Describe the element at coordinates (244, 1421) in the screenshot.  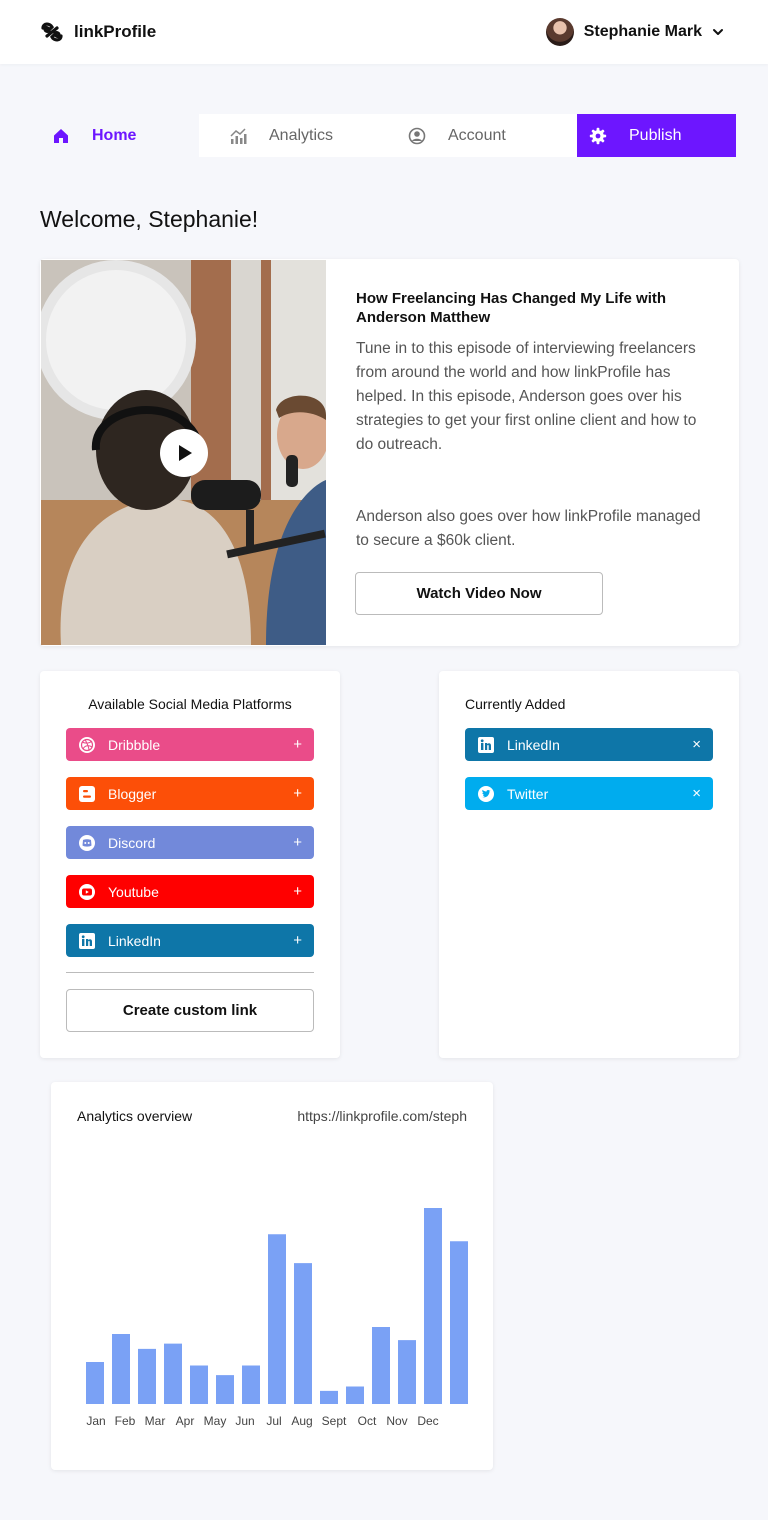
I see `x-tick-label: Jun` at that location.